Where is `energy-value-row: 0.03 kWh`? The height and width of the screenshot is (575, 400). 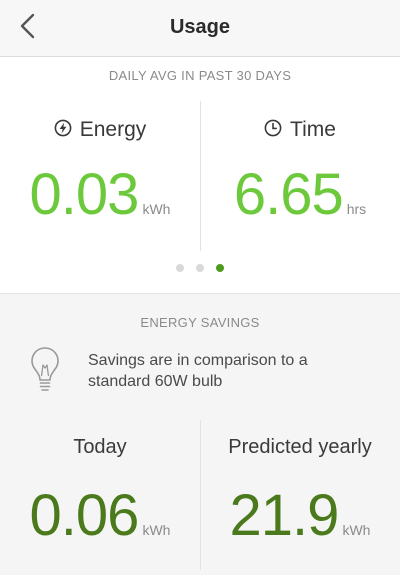 energy-value-row: 0.03 kWh is located at coordinates (100, 194).